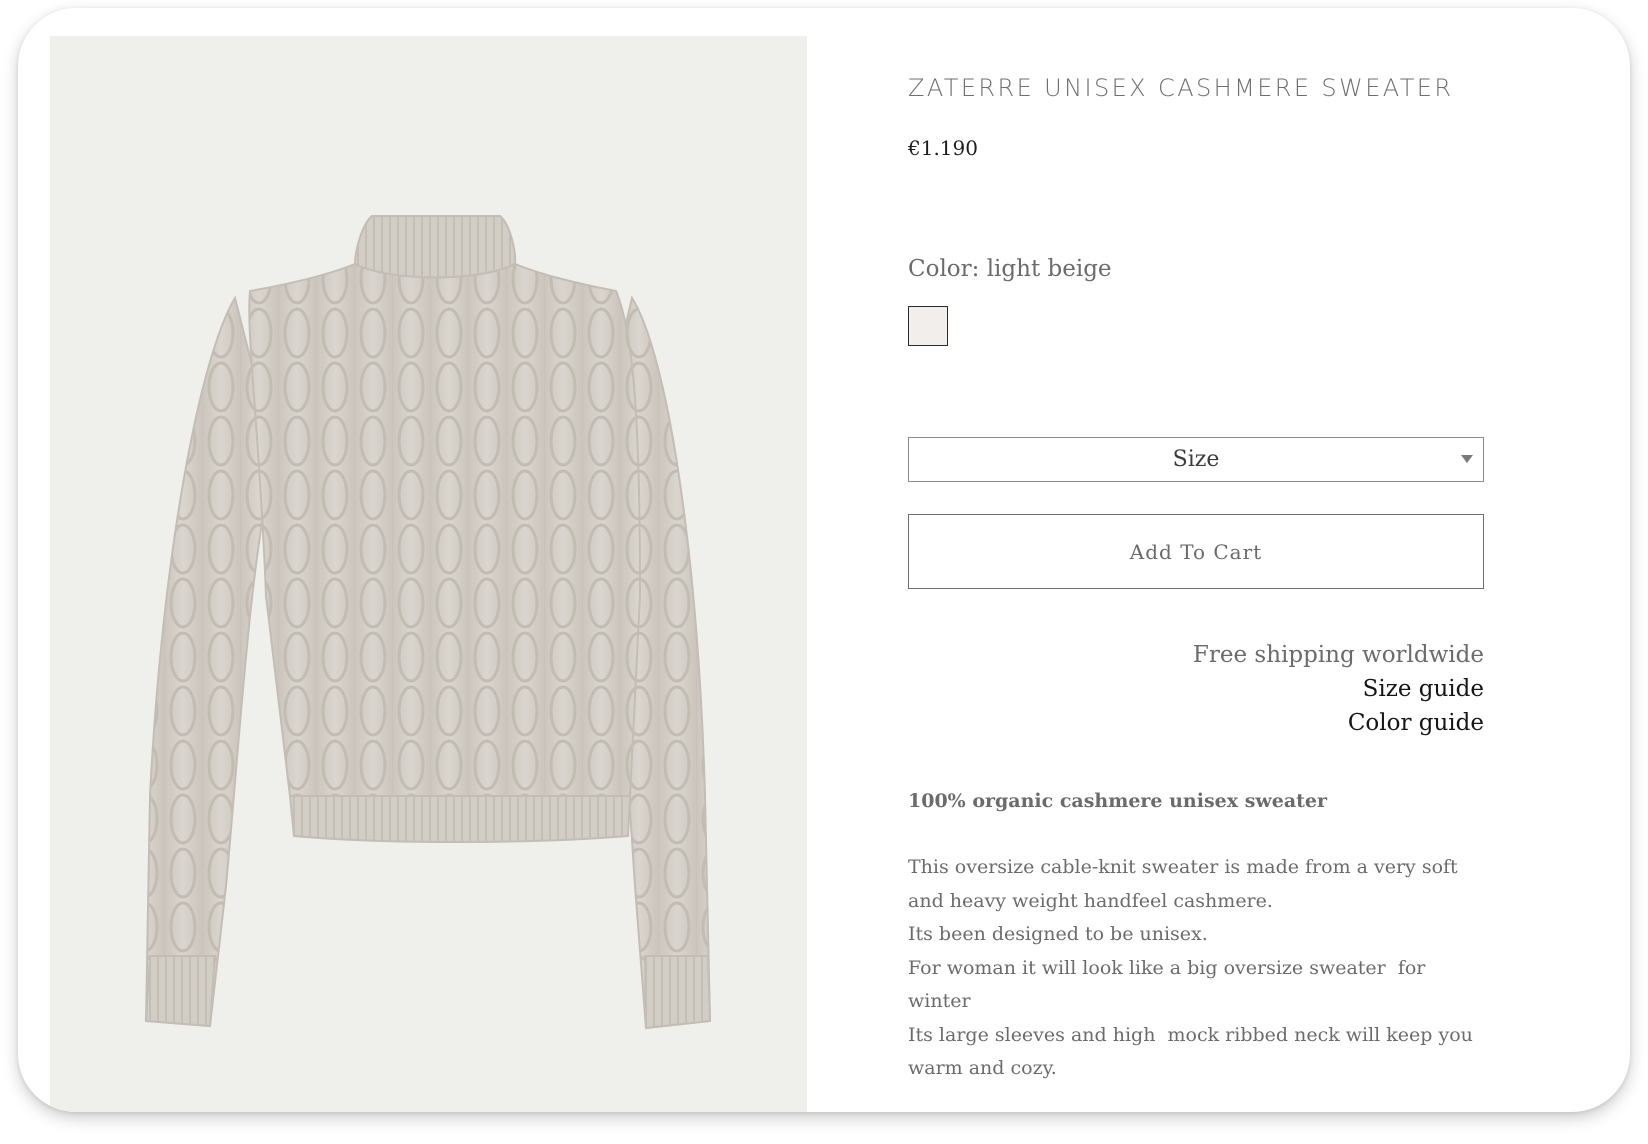 The image size is (1648, 1144). What do you see at coordinates (1010, 269) in the screenshot?
I see `color-label: Color: light beige` at bounding box center [1010, 269].